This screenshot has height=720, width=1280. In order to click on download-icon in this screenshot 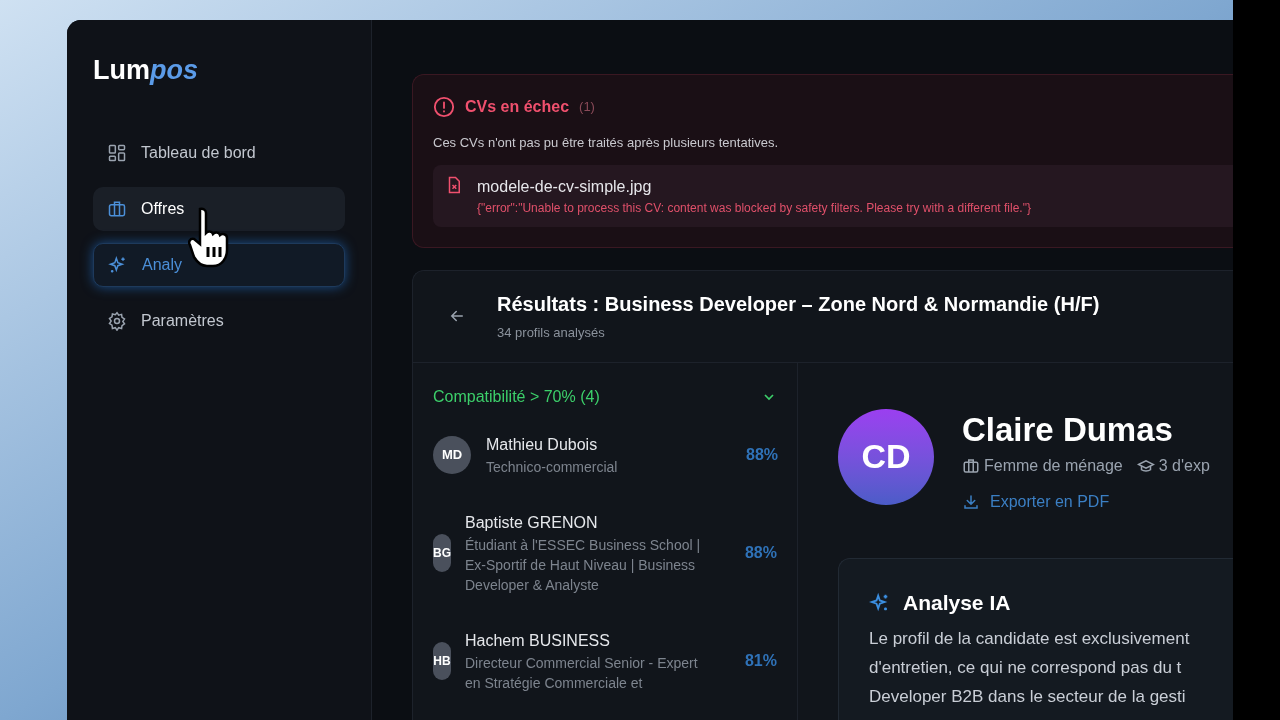, I will do `click(971, 501)`.